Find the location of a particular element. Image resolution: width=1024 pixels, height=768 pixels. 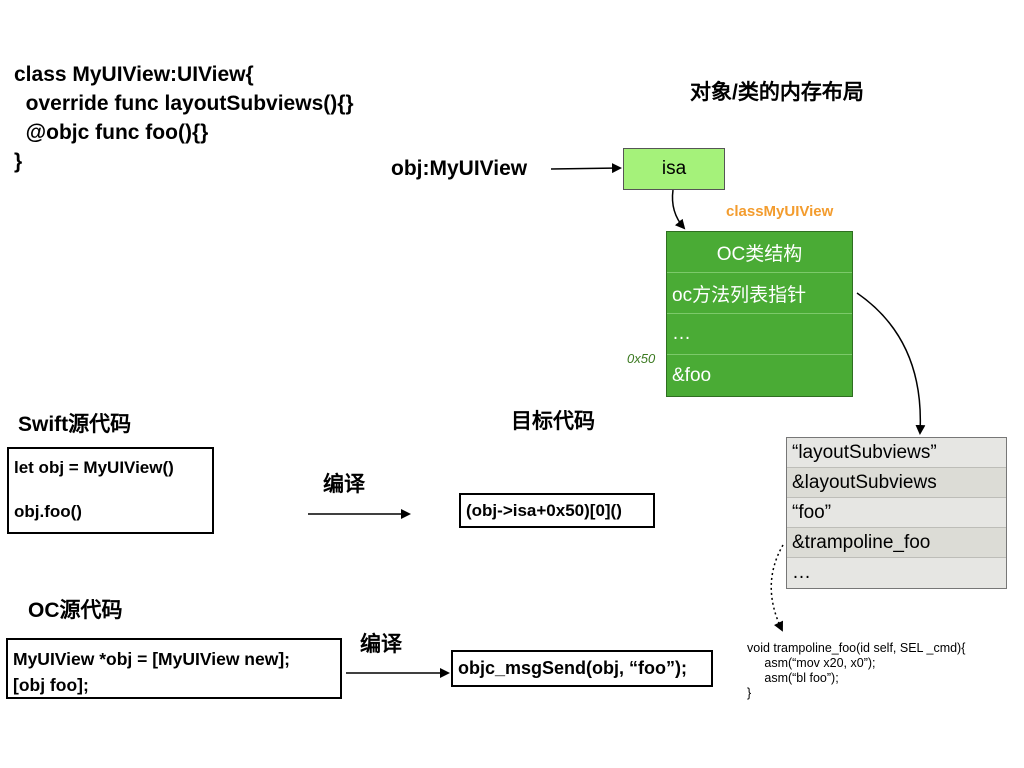

offset-label: 0x50 is located at coordinates (641, 358).